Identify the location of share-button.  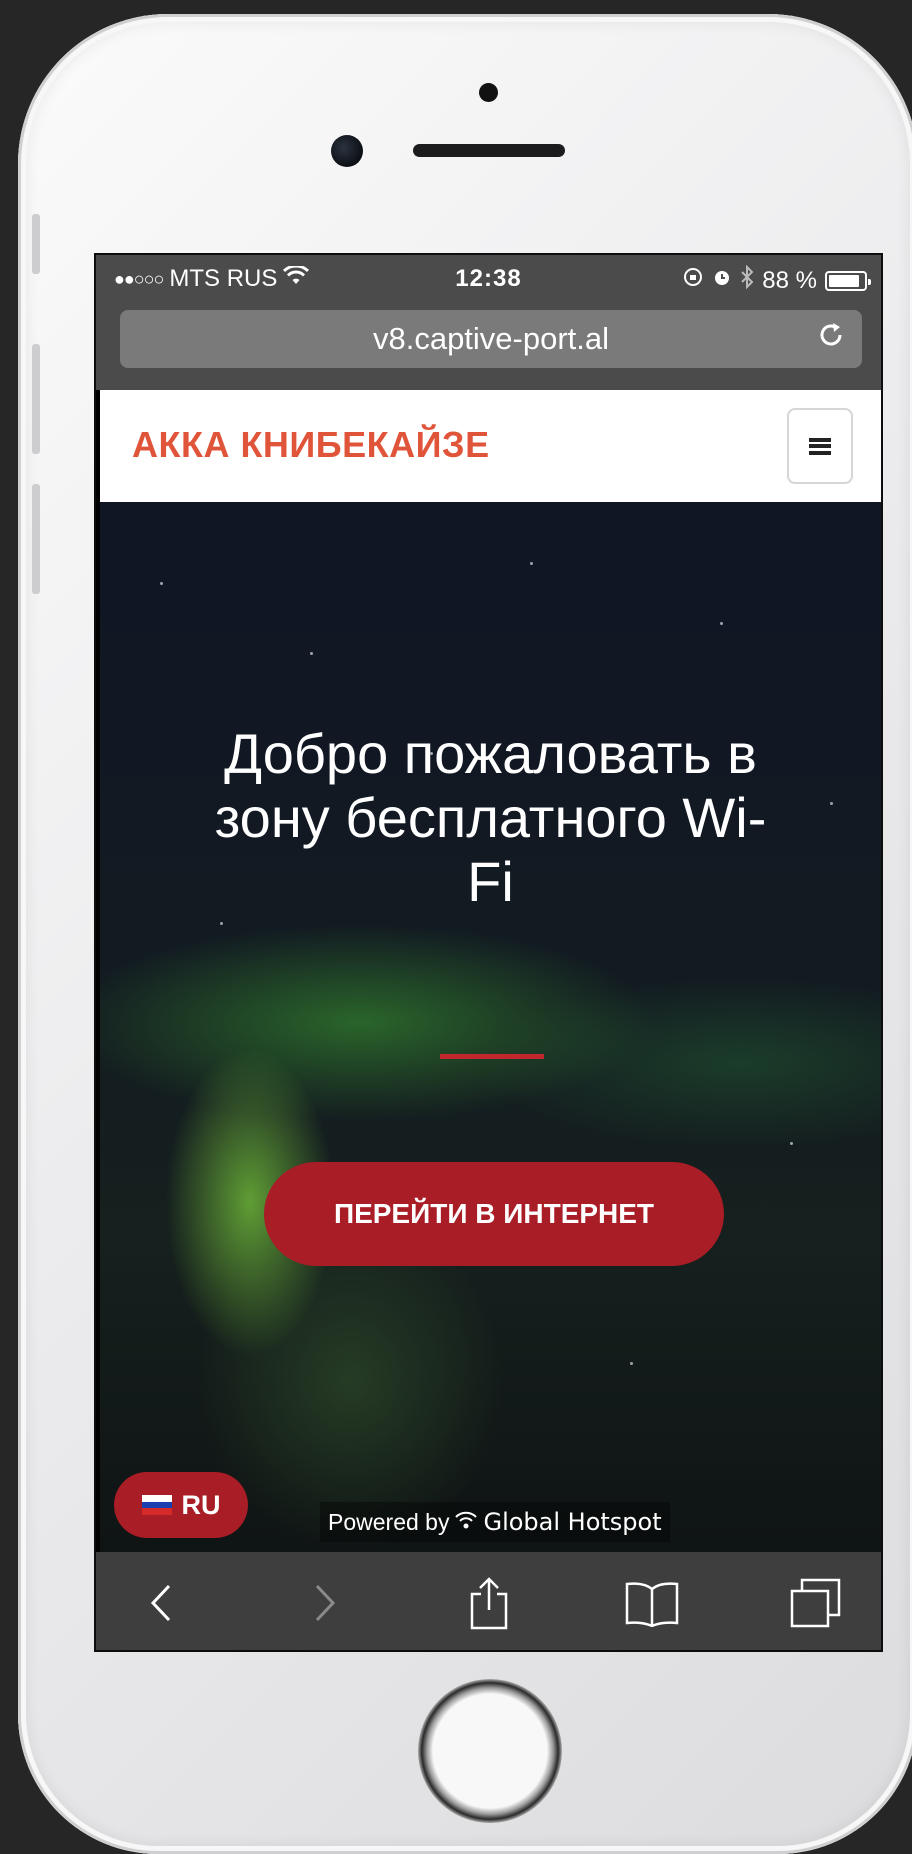
(489, 1603).